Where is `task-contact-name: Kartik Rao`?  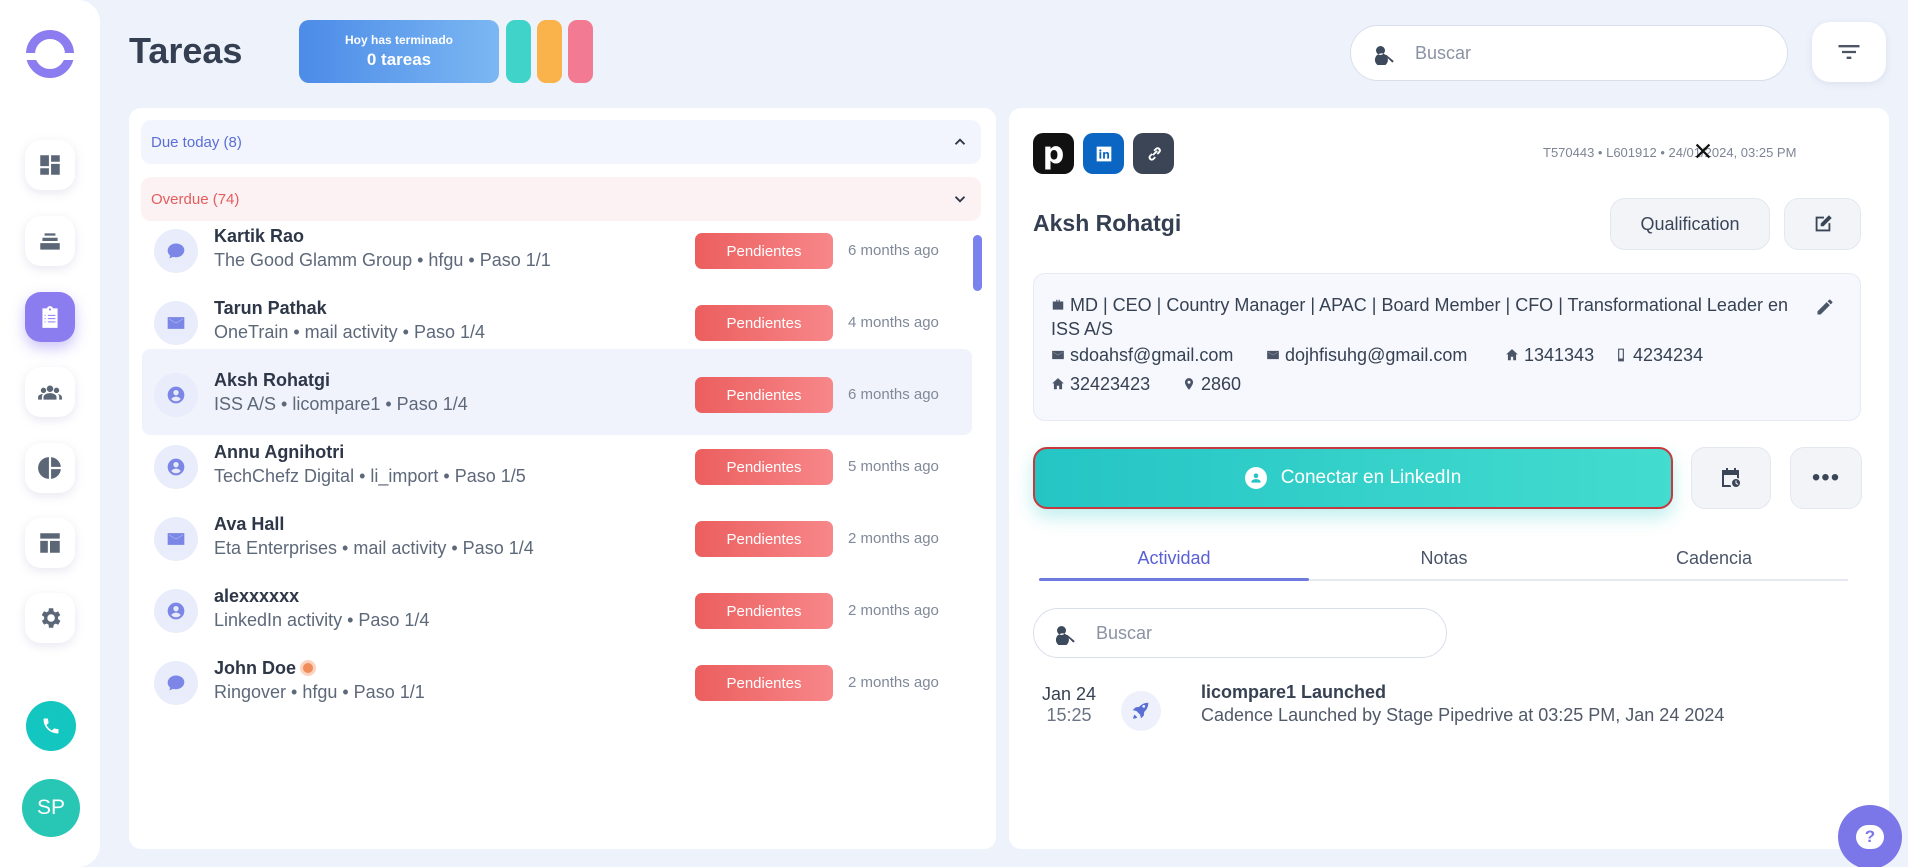
task-contact-name: Kartik Rao is located at coordinates (259, 236).